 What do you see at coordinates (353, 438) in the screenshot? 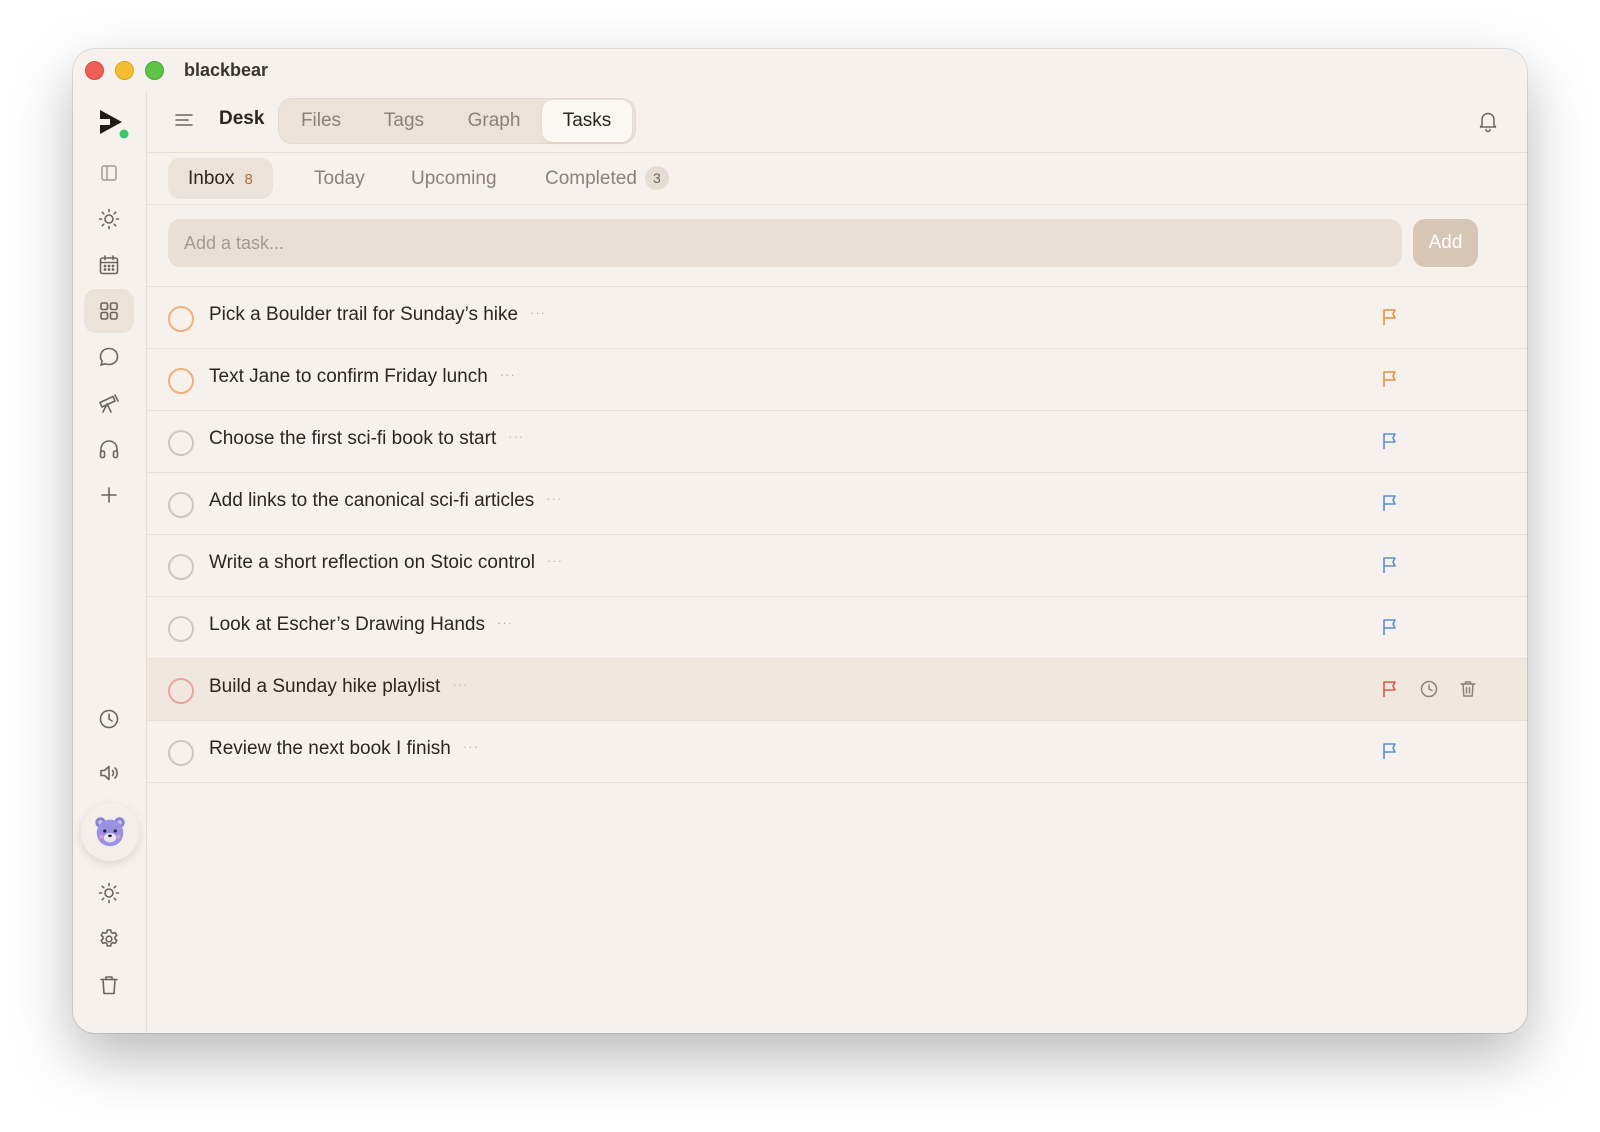
I see `task-title-text: Choose the first sci-fi book to start` at bounding box center [353, 438].